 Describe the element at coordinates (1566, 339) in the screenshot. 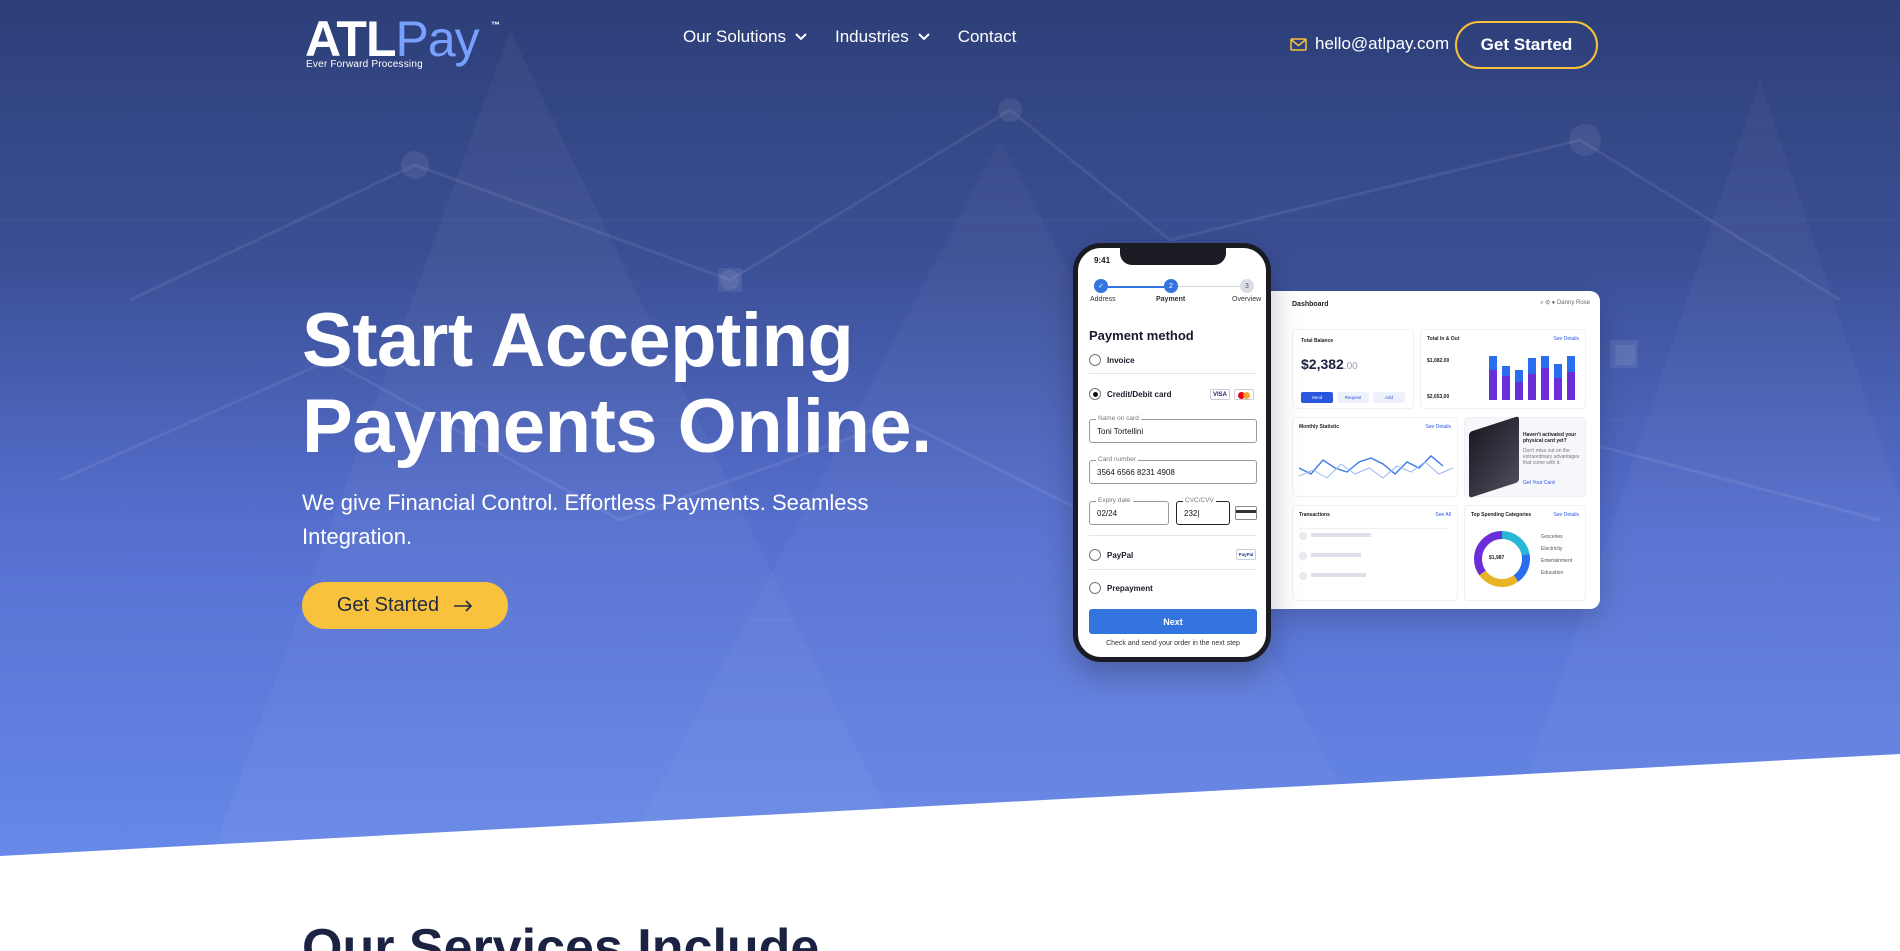

I see `in-out-see-details: See Details` at that location.